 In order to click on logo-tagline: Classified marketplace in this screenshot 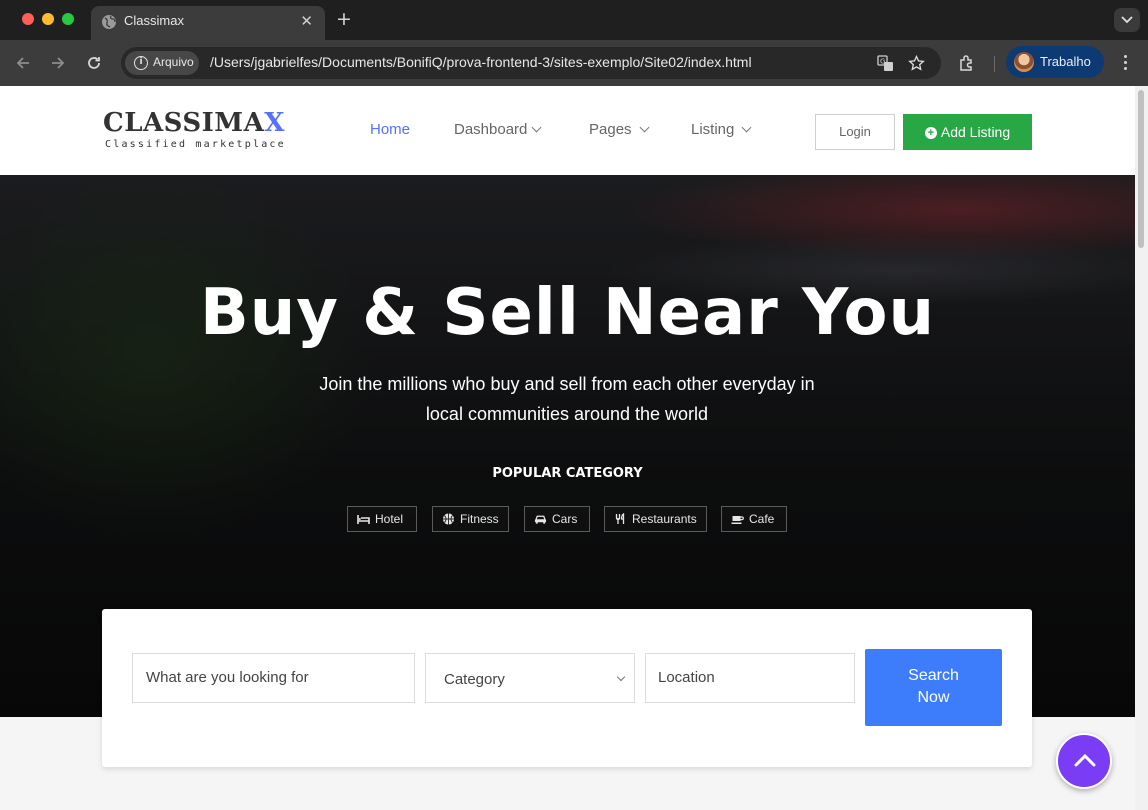, I will do `click(195, 144)`.